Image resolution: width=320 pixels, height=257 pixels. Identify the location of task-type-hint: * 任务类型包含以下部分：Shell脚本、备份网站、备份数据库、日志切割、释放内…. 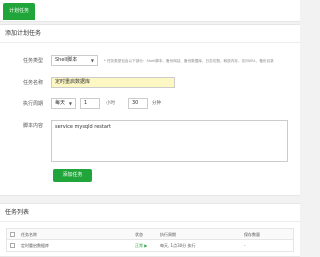
(189, 61).